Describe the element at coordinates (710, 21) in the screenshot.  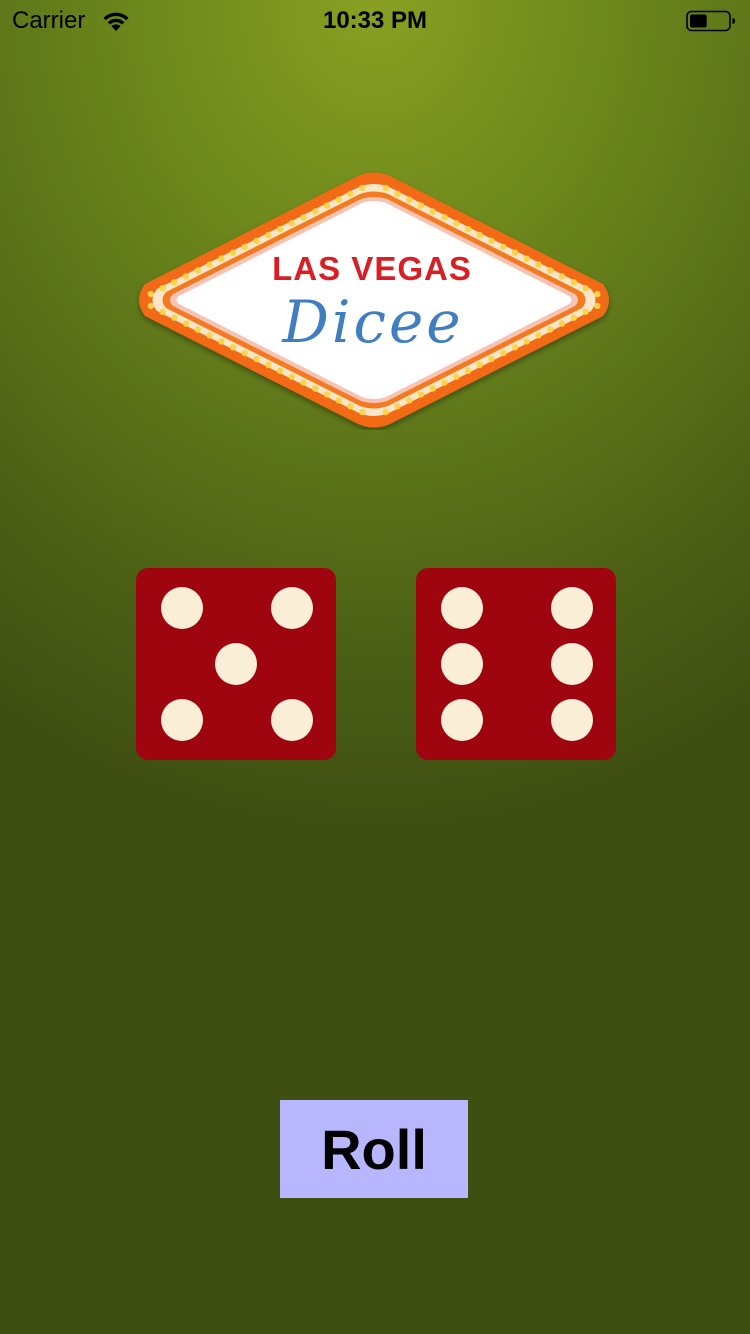
I see `battery-icon` at that location.